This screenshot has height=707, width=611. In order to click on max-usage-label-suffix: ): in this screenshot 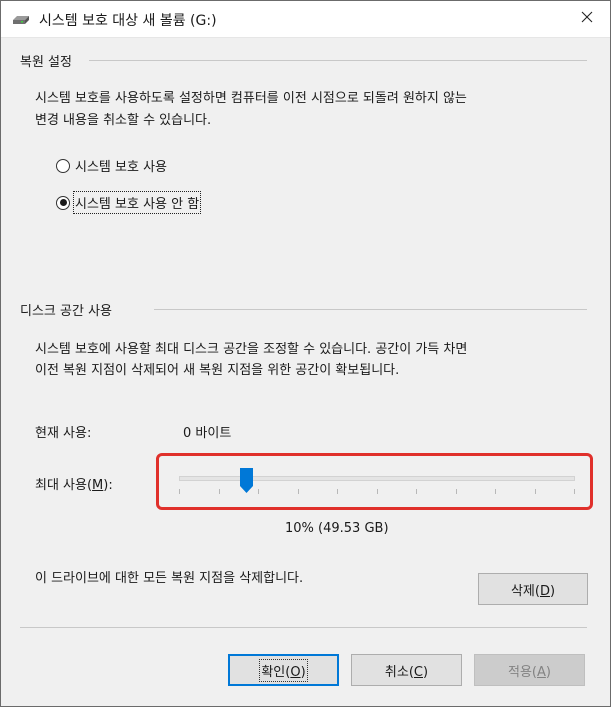, I will do `click(108, 485)`.